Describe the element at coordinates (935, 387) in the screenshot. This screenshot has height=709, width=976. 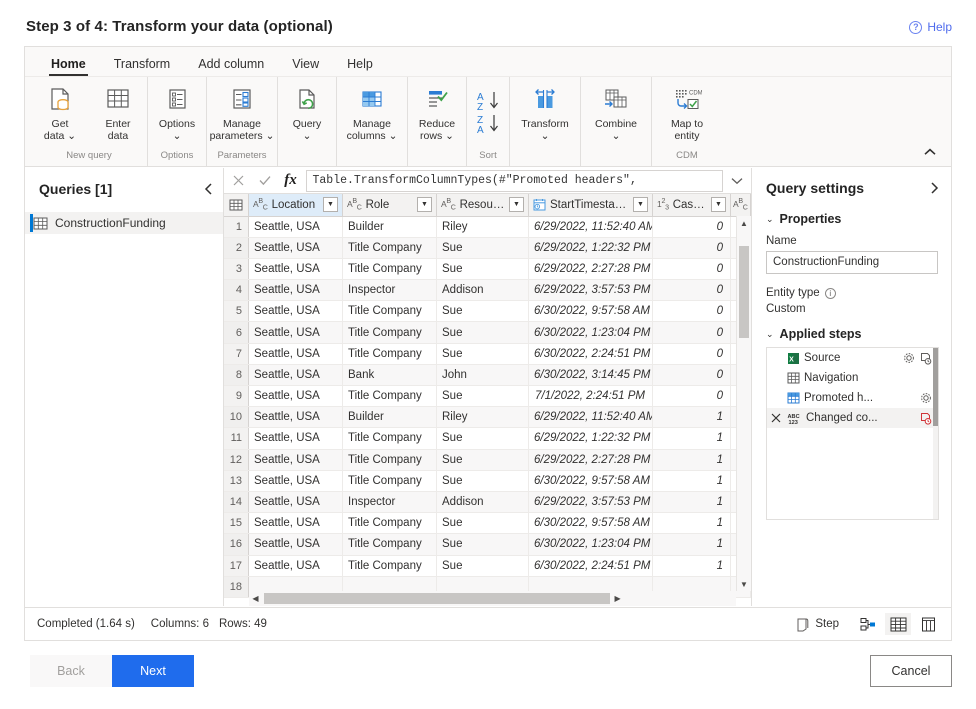
I see `applied-steps-scroll-thumb` at that location.